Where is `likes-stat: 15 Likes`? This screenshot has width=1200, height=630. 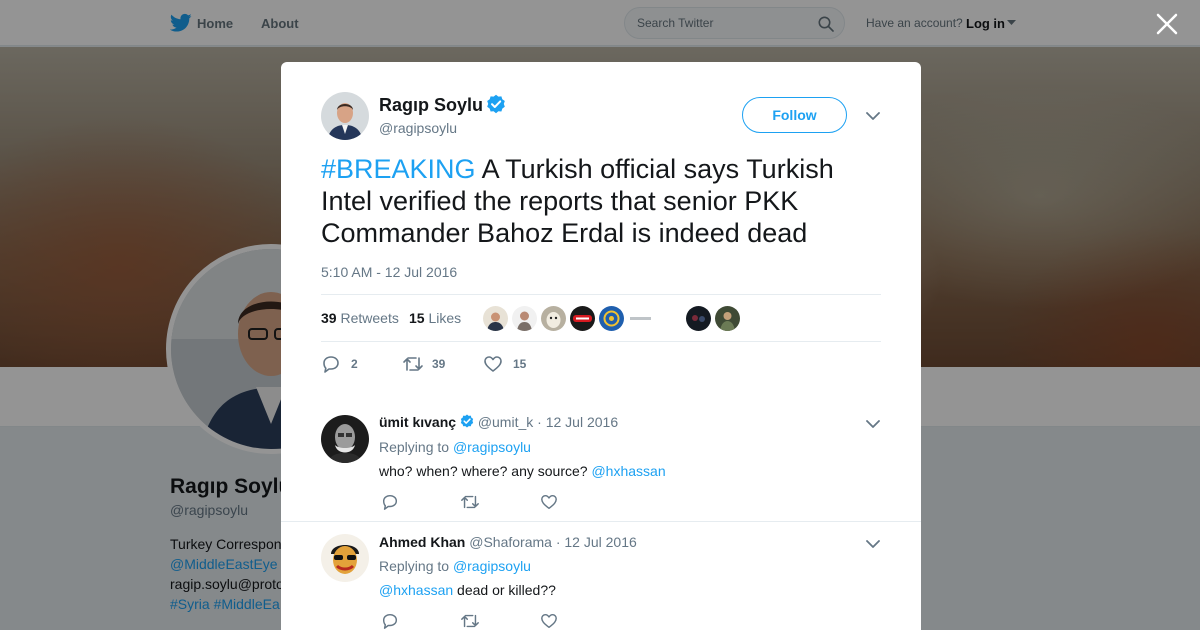 likes-stat: 15 Likes is located at coordinates (435, 318).